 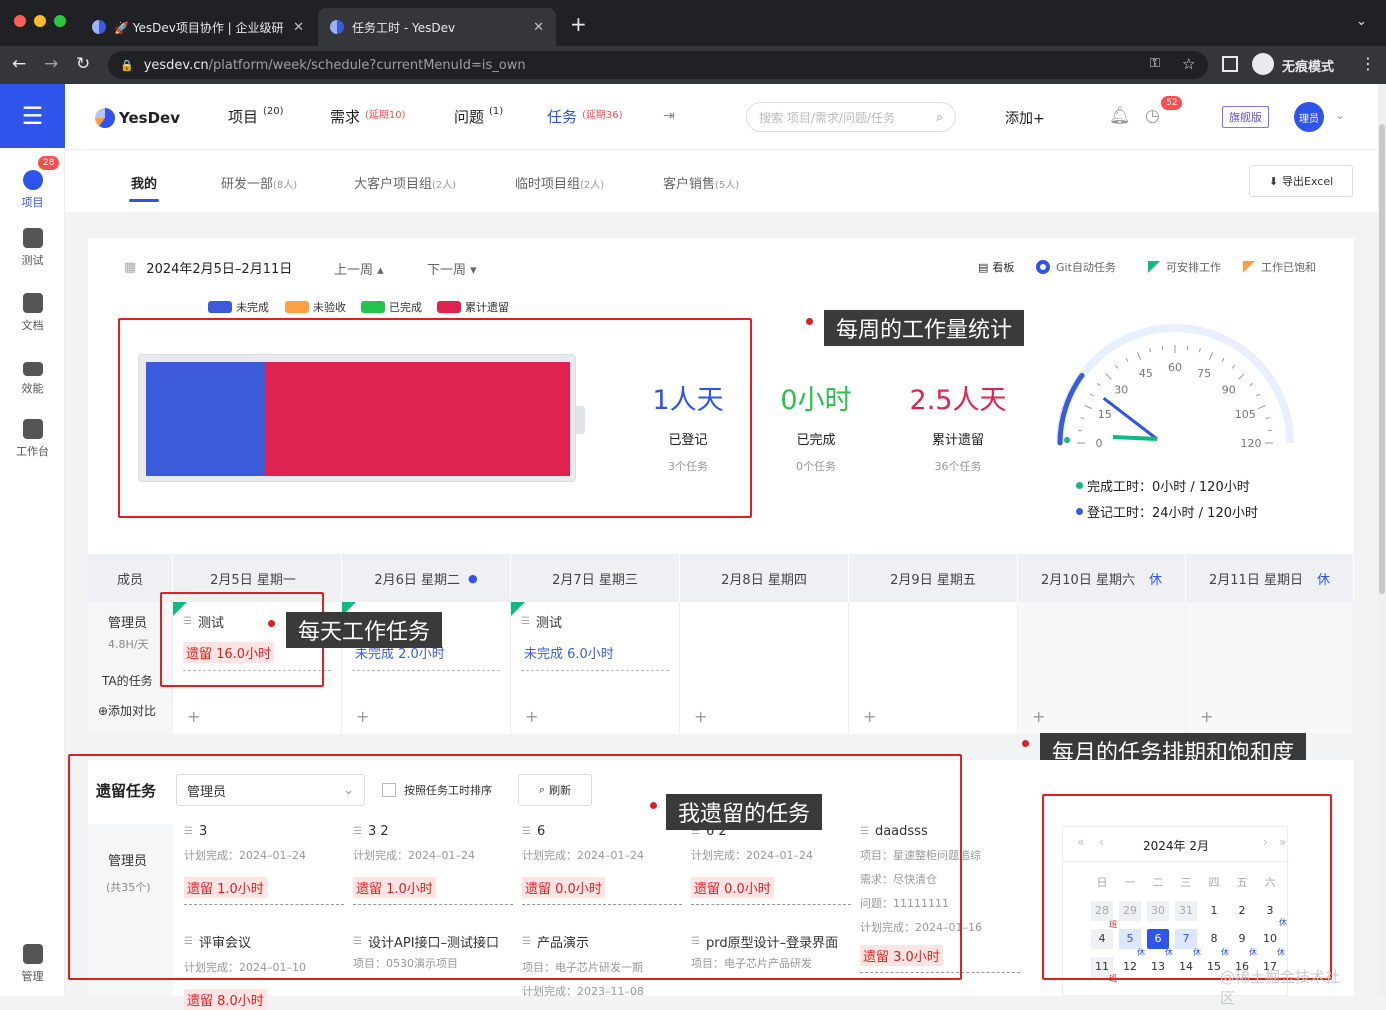 What do you see at coordinates (744, 812) in the screenshot?
I see `callout-remaining: 我遗留的任务` at bounding box center [744, 812].